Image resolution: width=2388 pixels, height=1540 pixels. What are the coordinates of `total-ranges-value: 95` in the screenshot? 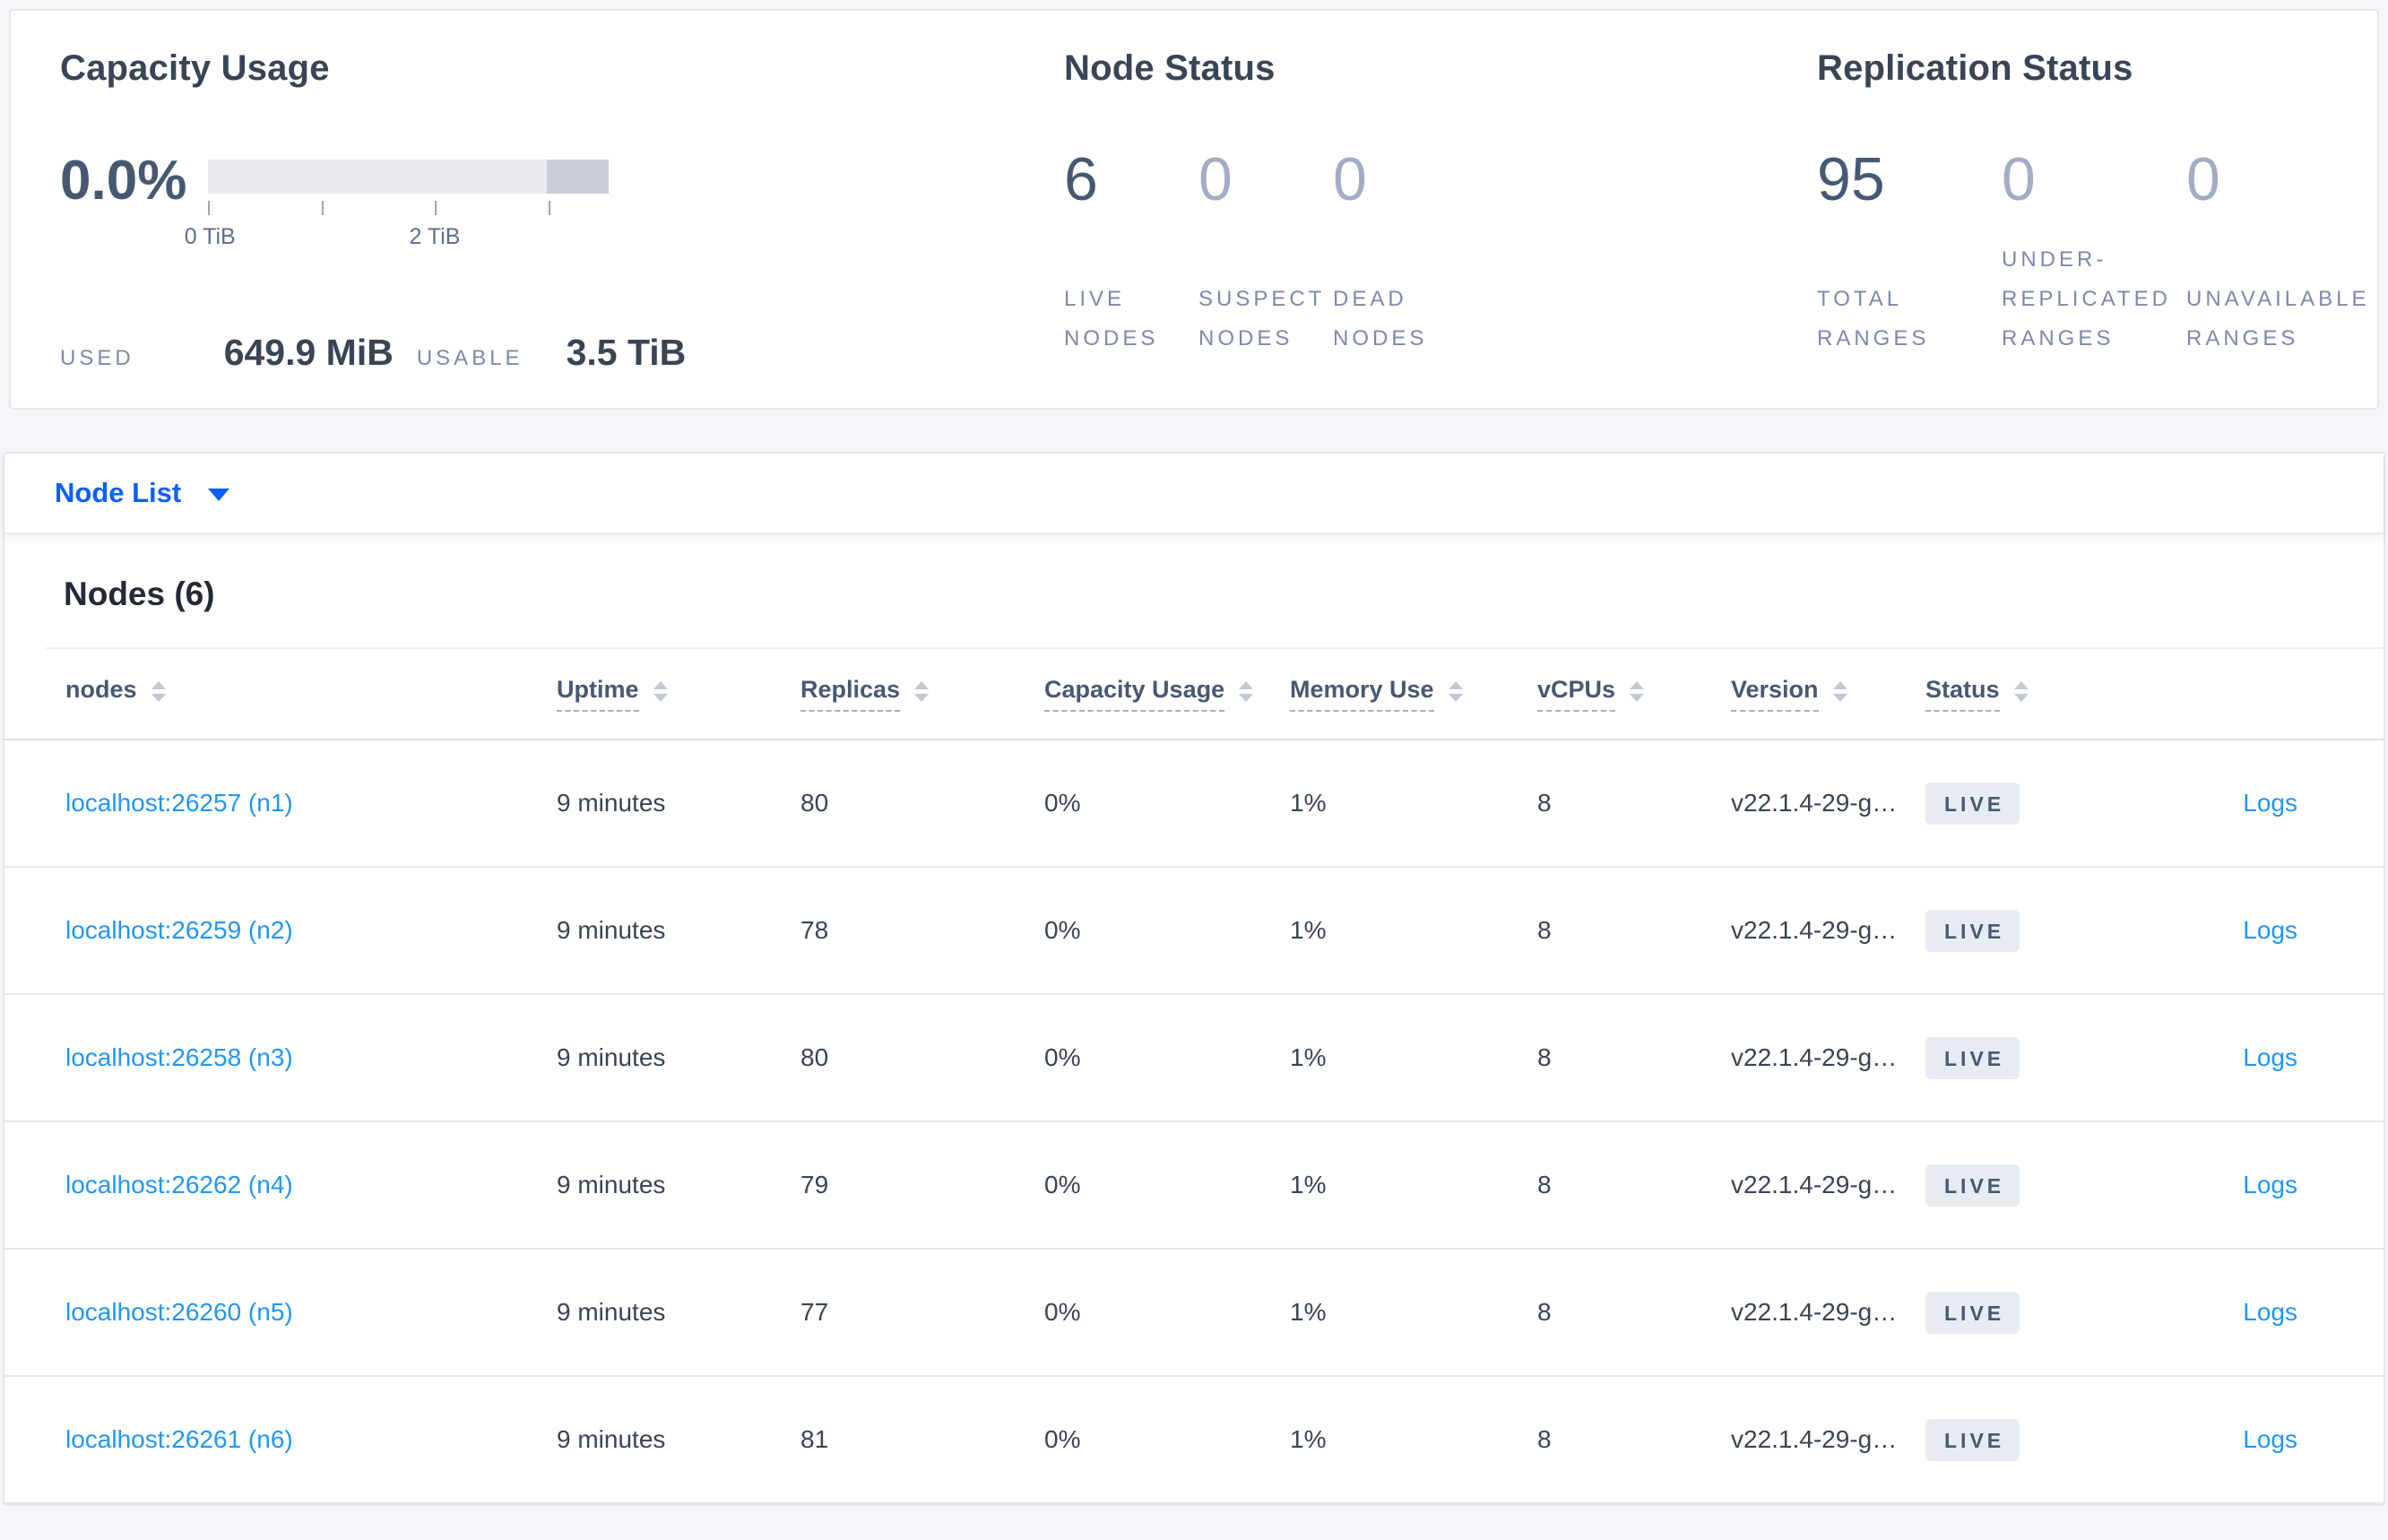 It's located at (1851, 179).